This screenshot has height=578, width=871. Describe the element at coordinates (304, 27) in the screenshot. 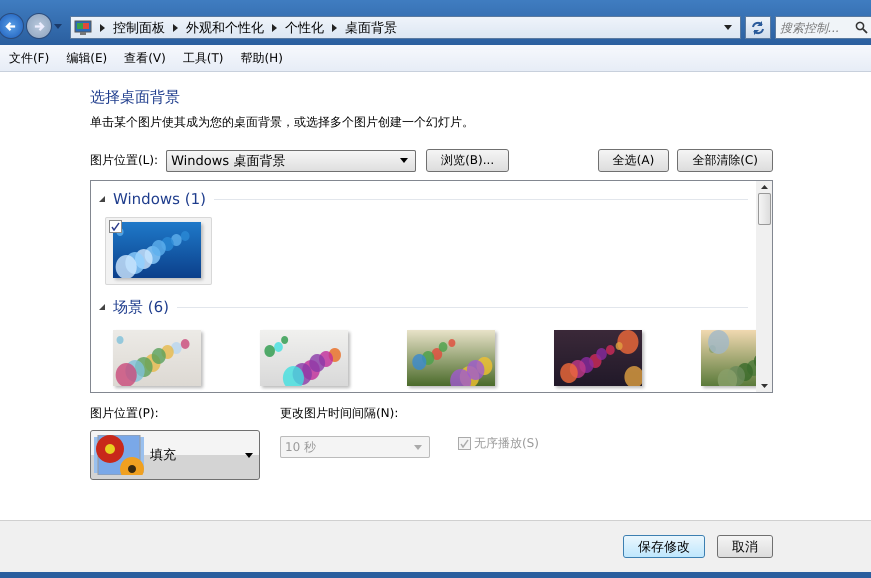

I see `breadcrumb: 个性化` at that location.